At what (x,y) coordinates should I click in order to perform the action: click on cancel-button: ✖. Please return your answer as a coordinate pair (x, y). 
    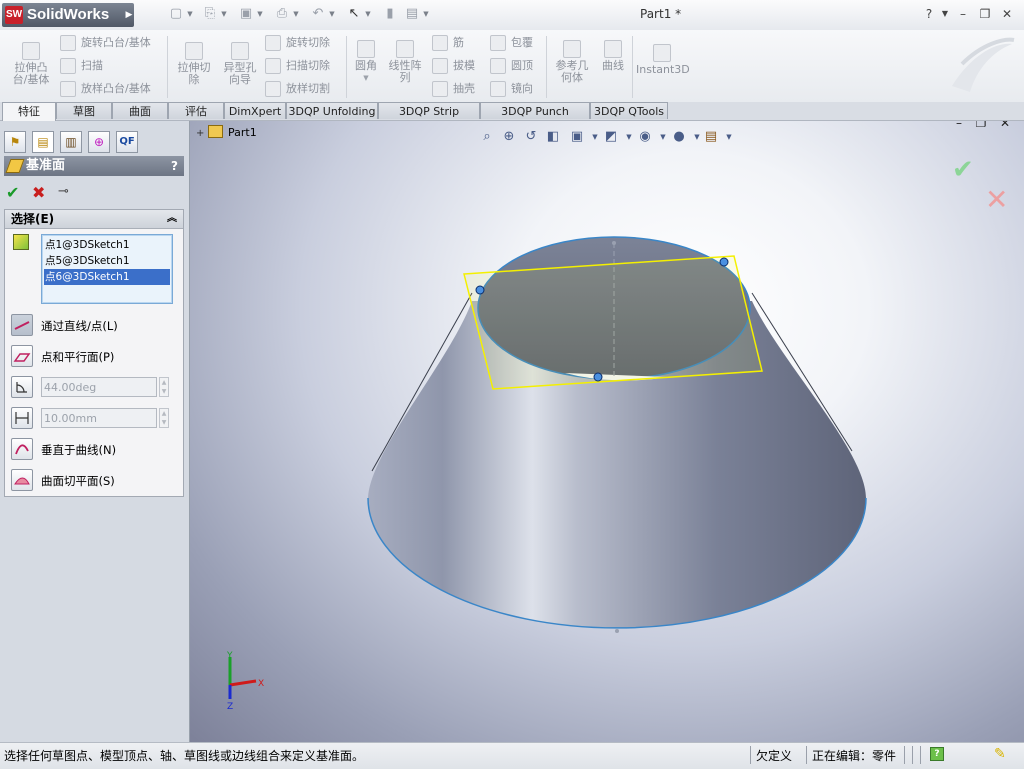
    Looking at the image, I should click on (38, 192).